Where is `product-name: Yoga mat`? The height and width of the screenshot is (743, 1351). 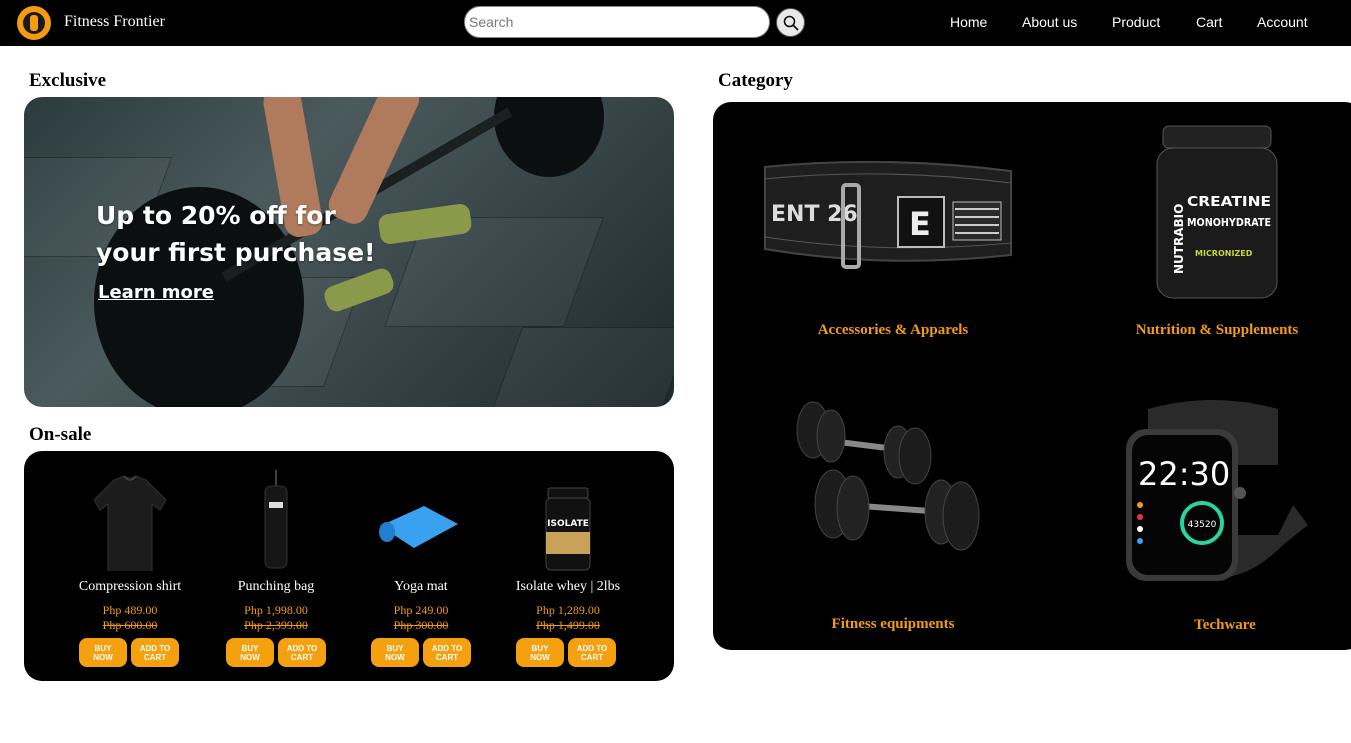 product-name: Yoga mat is located at coordinates (421, 587).